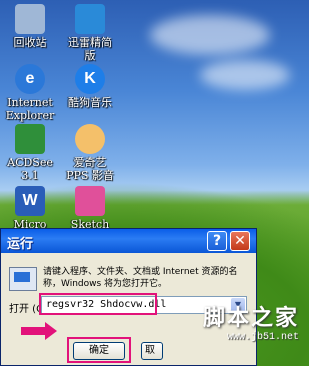 The height and width of the screenshot is (366, 320). What do you see at coordinates (30, 109) in the screenshot?
I see `desktop-icon-label: Internet Explorer` at bounding box center [30, 109].